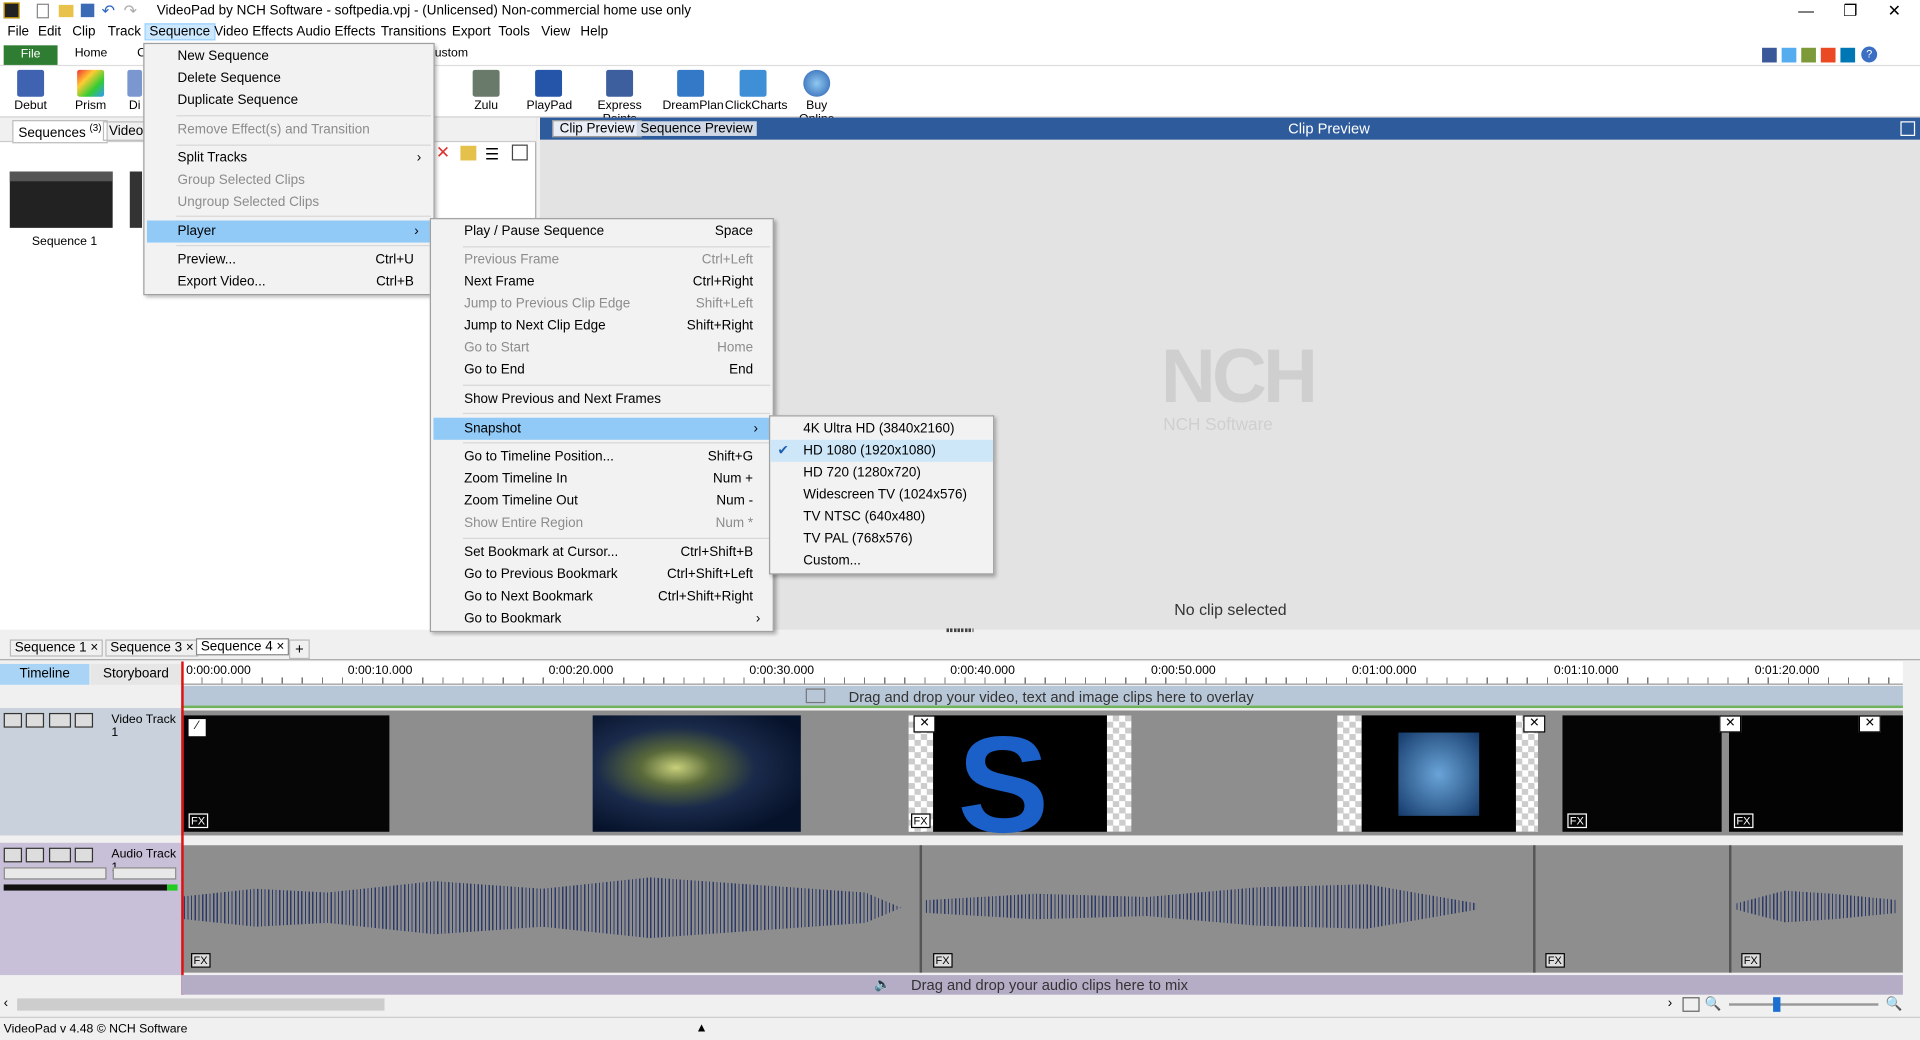 The width and height of the screenshot is (1920, 1040). I want to click on menu-item-prev-bookmark: Go to Previous Bookmark Ctrl+Shift+Left, so click(602, 575).